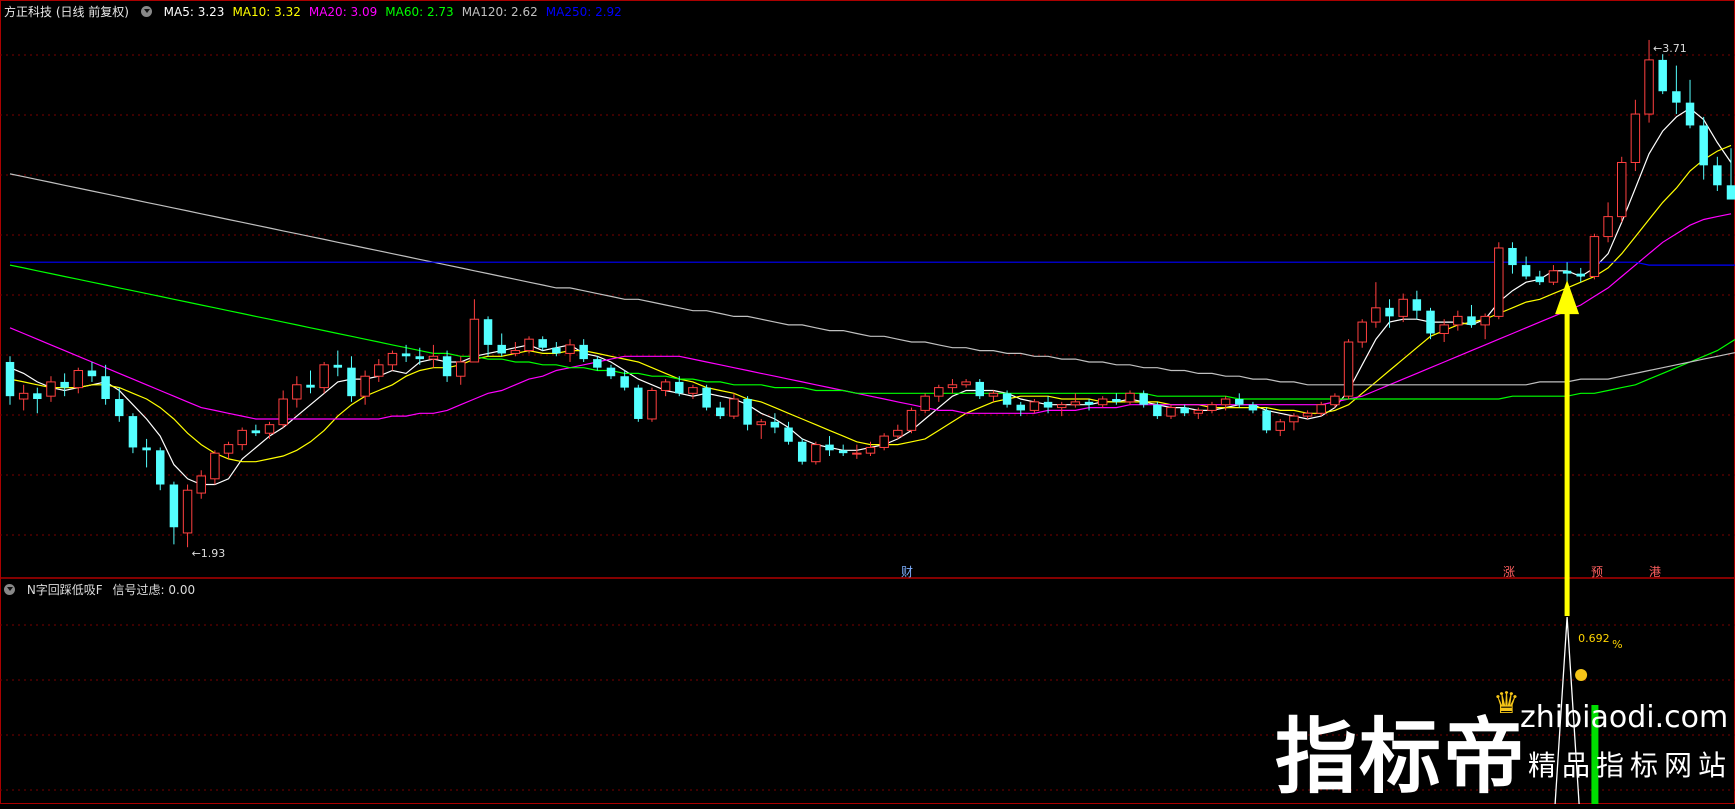 This screenshot has height=809, width=1735. What do you see at coordinates (1630, 765) in the screenshot?
I see `watermark-slogan: 精品指标网站` at bounding box center [1630, 765].